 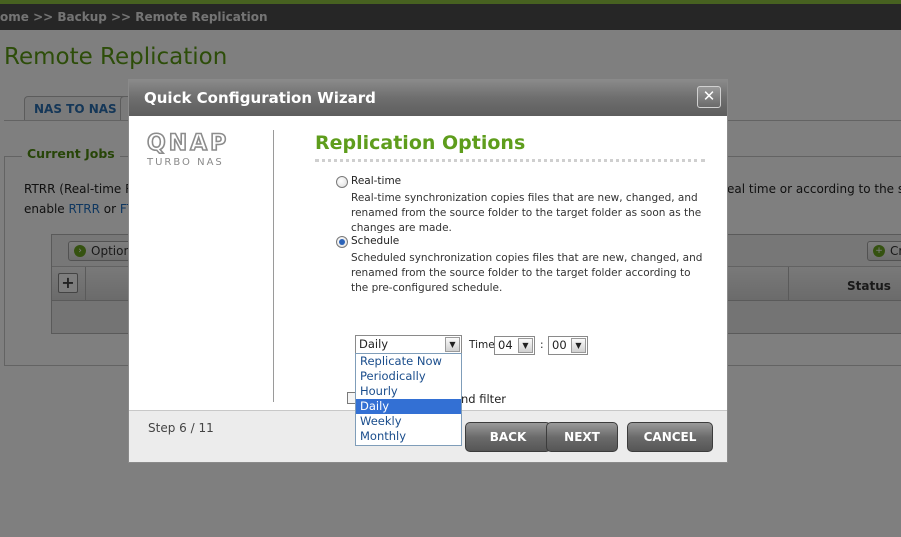 I want to click on section-title: Replication Options, so click(x=420, y=143).